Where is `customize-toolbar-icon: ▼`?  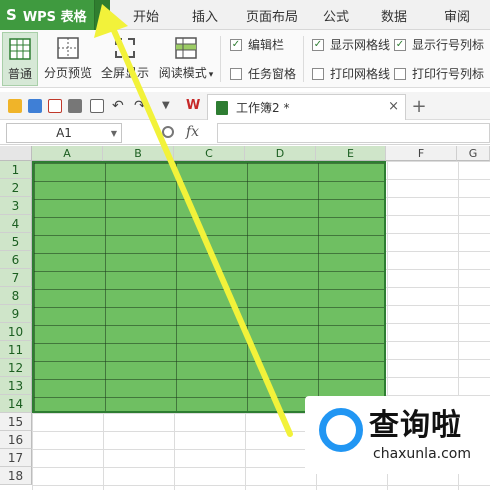
customize-toolbar-icon: ▼ is located at coordinates (169, 106).